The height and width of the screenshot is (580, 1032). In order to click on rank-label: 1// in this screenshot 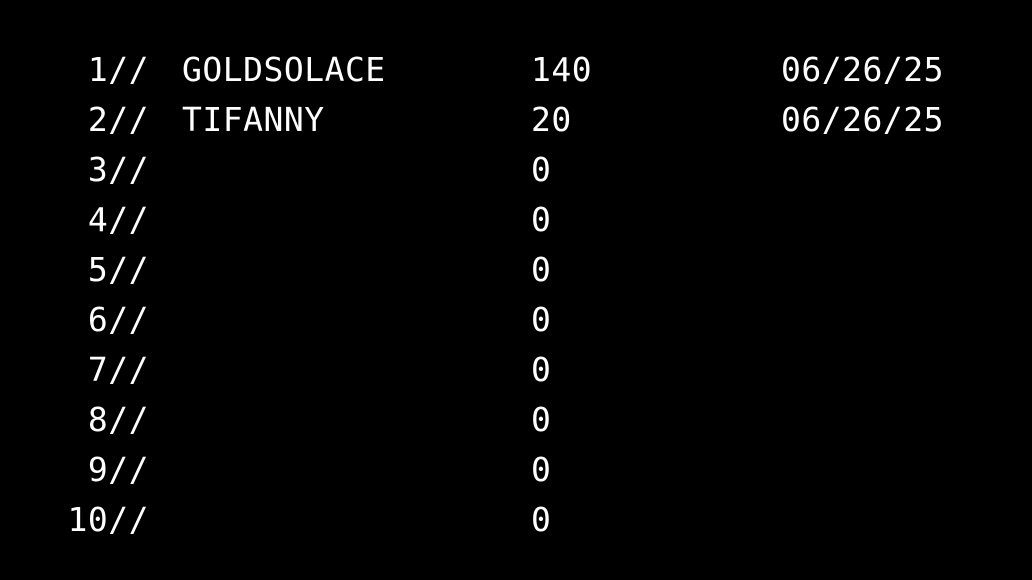, I will do `click(118, 69)`.